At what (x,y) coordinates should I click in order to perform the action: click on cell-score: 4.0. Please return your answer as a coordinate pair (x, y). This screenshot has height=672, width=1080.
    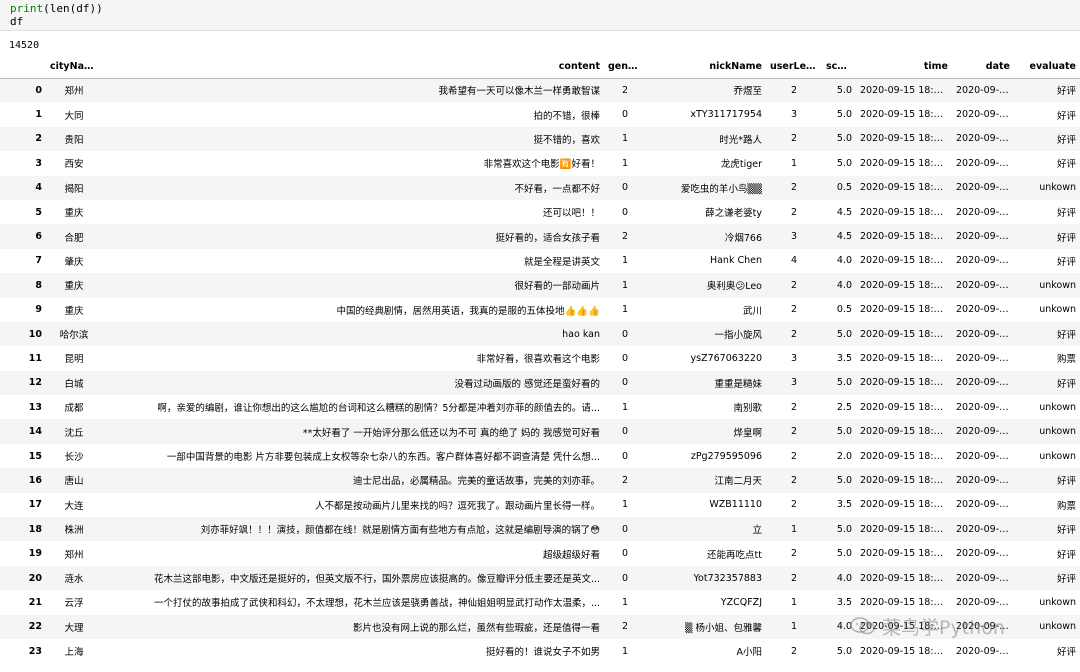
    Looking at the image, I should click on (844, 627).